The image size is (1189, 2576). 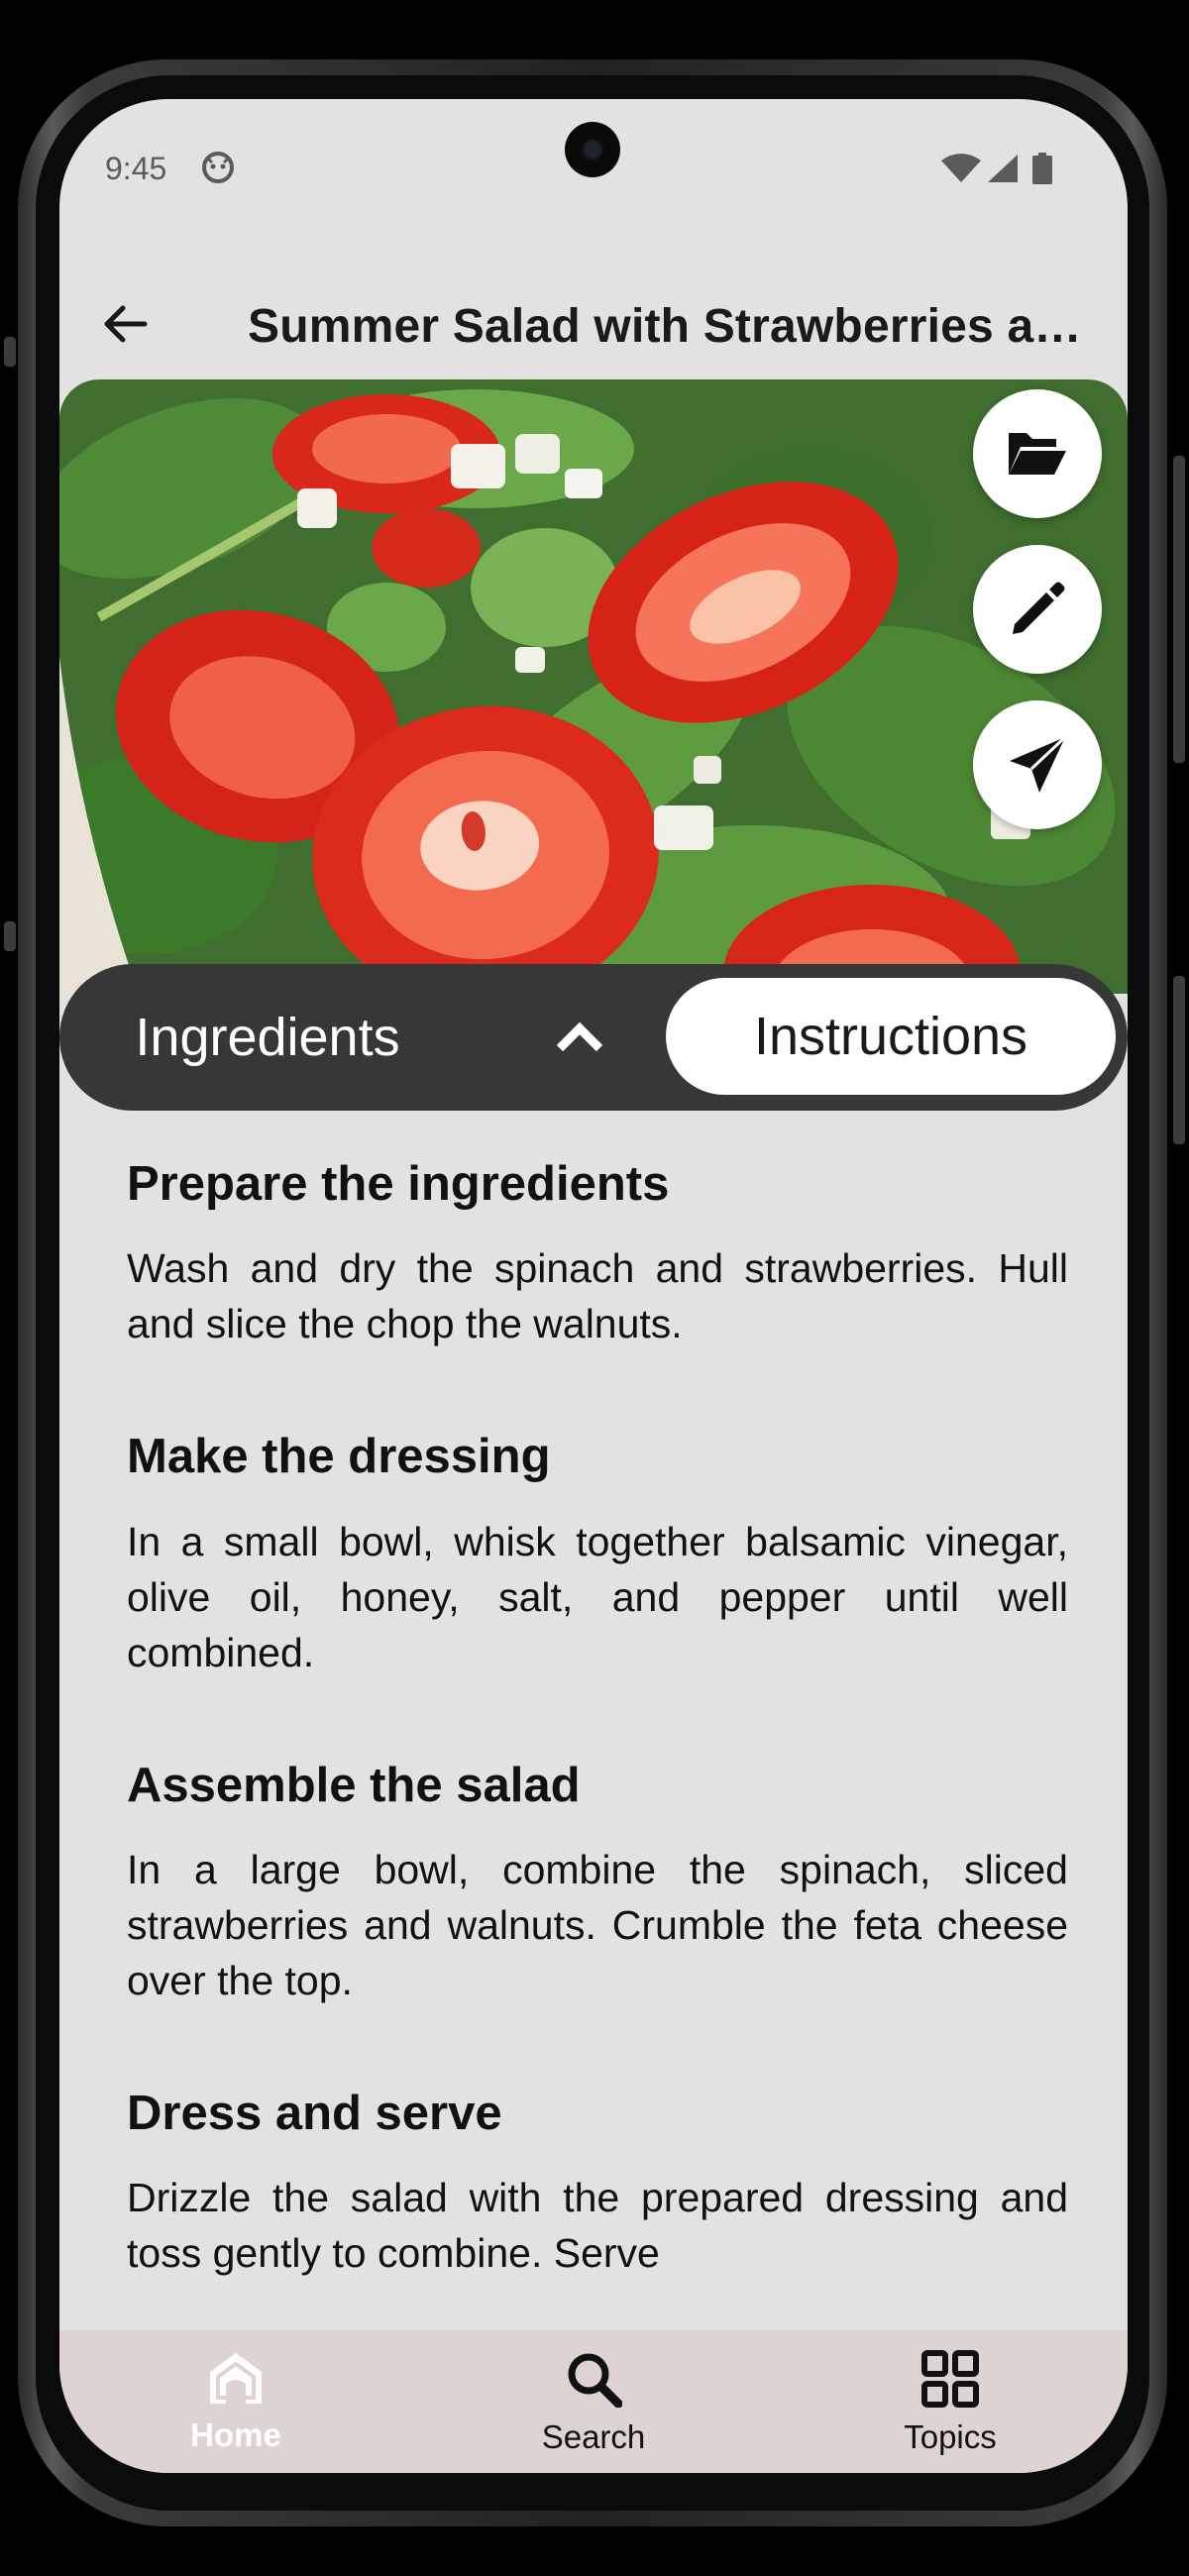 I want to click on camera-cutout, so click(x=592, y=150).